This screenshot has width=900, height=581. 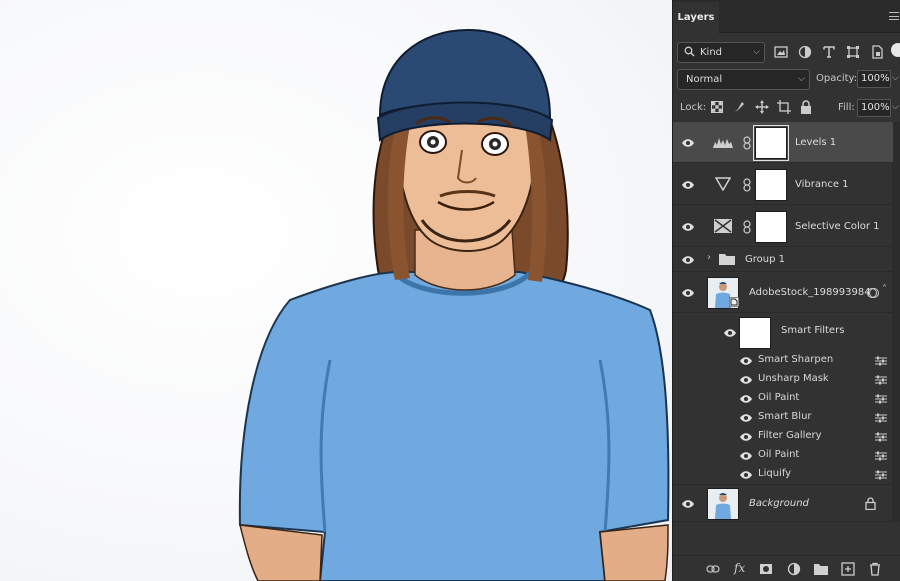 I want to click on layer-row-smart-object: AdobeStock_198993984 ˄, so click(x=783, y=293).